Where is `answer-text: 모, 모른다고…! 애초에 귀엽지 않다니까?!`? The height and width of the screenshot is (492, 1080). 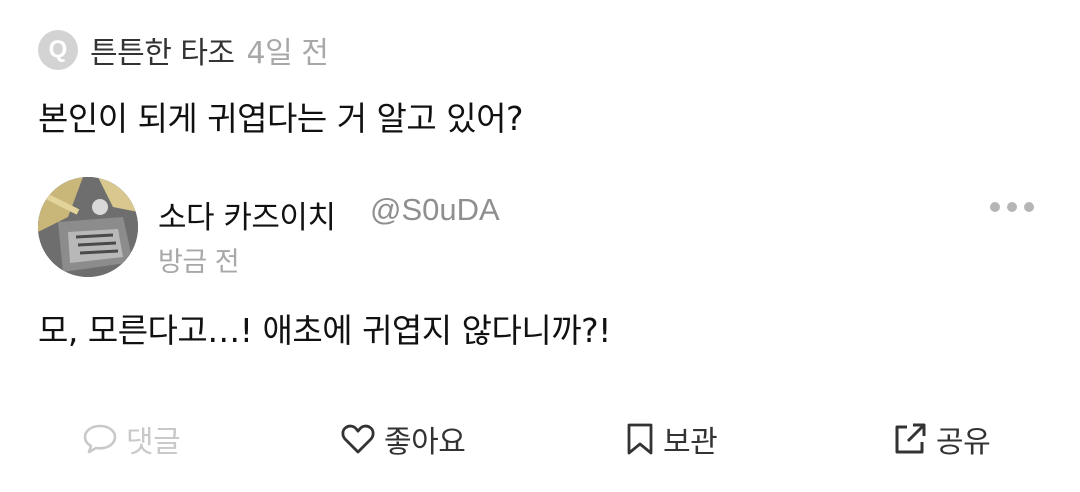
answer-text: 모, 모른다고…! 애초에 귀엽지 않다니까?! is located at coordinates (324, 330).